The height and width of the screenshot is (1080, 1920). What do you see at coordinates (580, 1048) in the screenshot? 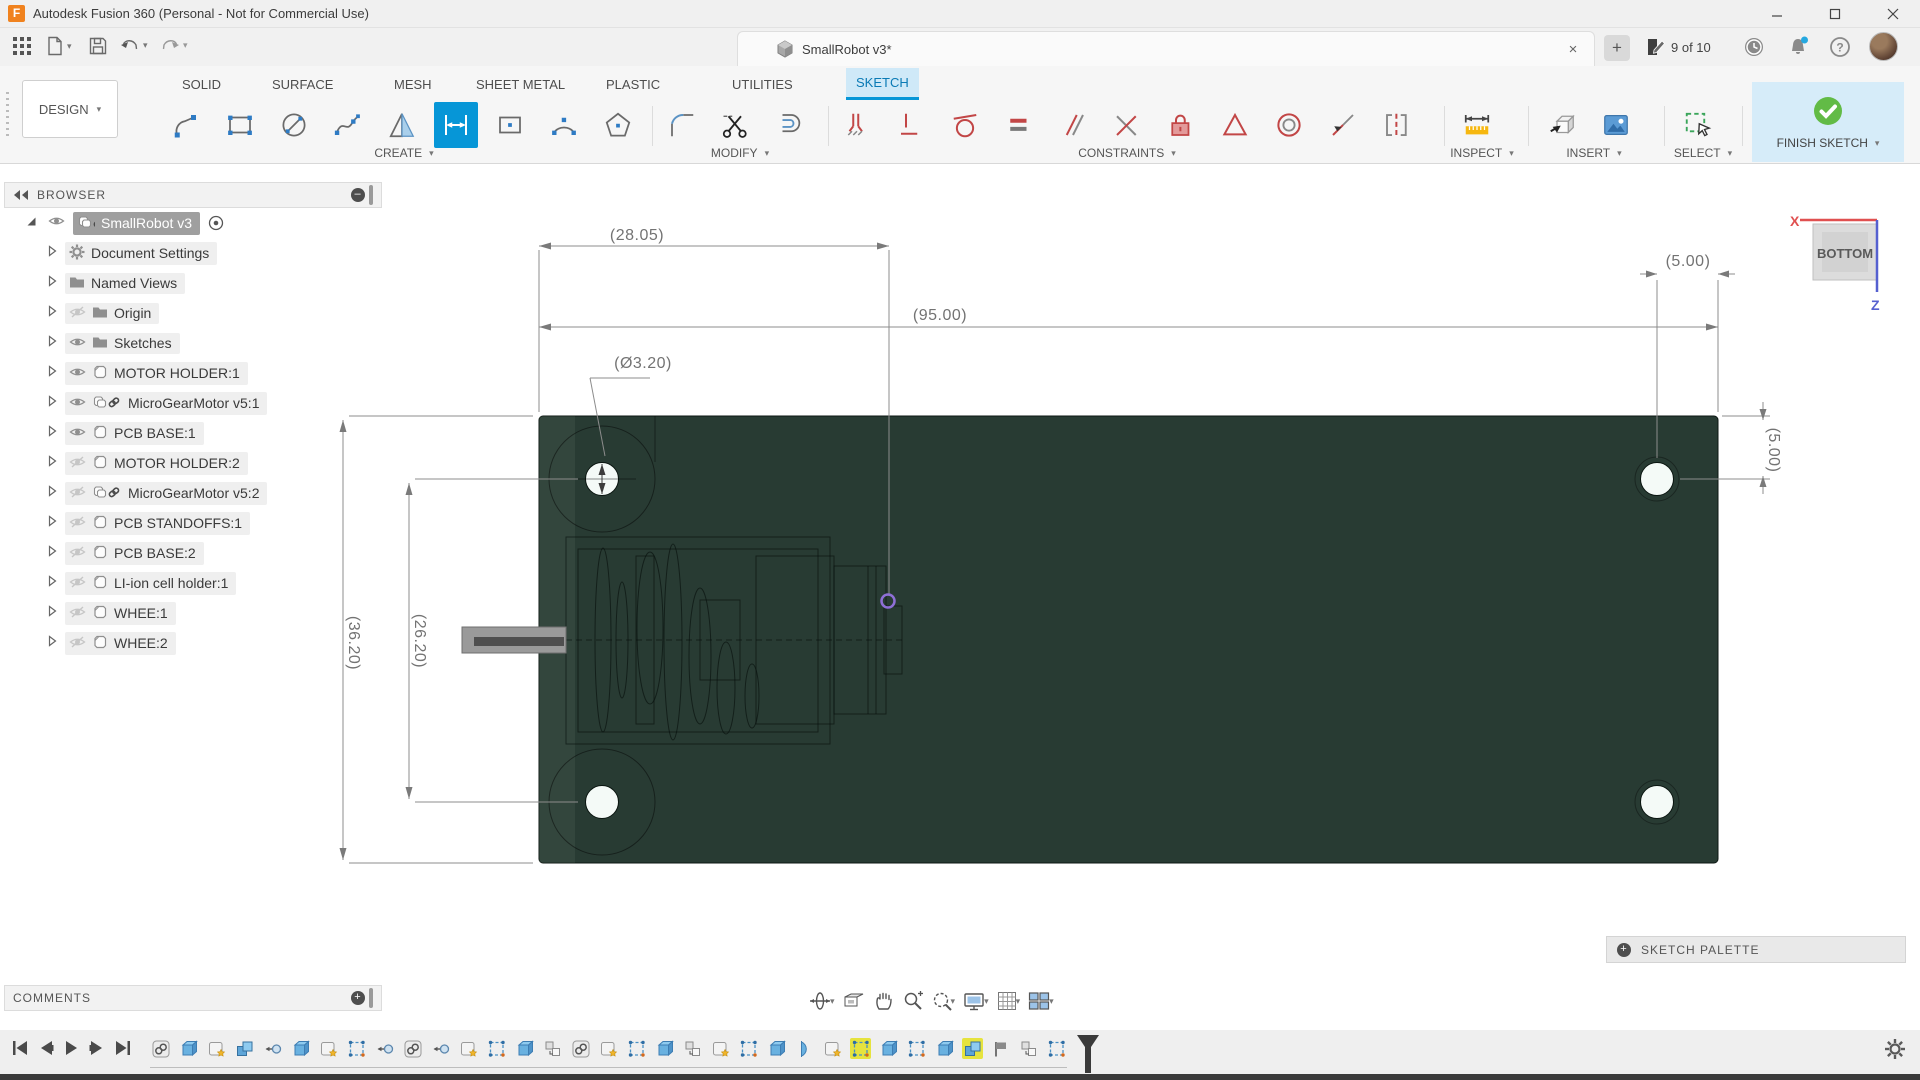
I see `timeline-feature-link` at bounding box center [580, 1048].